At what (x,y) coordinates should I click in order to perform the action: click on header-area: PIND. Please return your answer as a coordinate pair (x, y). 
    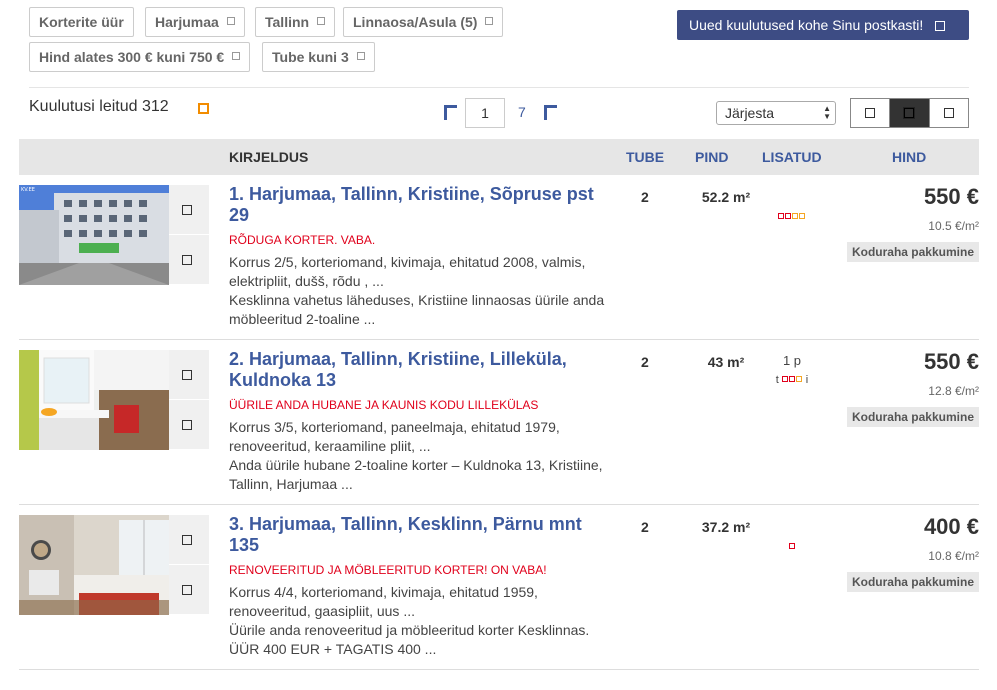
    Looking at the image, I should click on (711, 157).